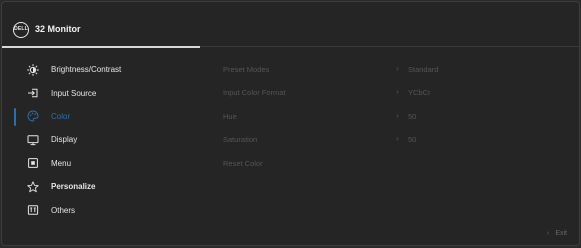  I want to click on menu-item-others: Others, so click(102, 209).